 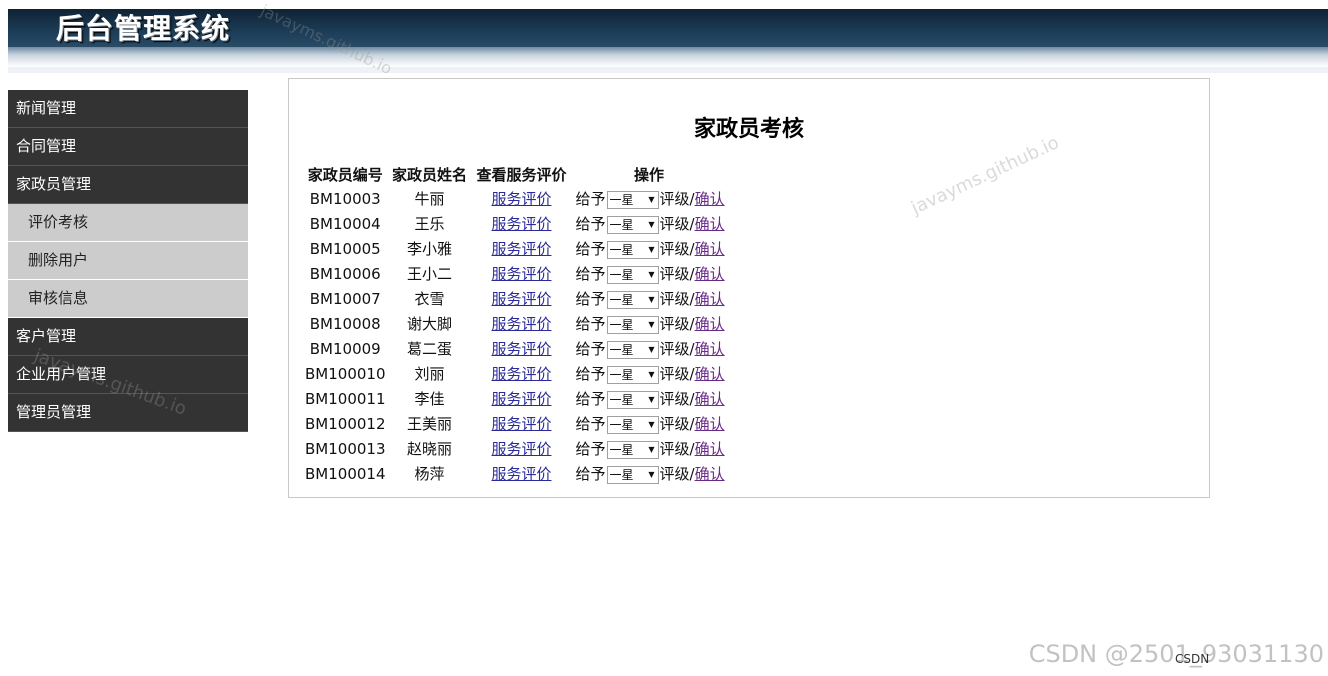 I want to click on sidebar-item-1: 合同管理, so click(x=128, y=147).